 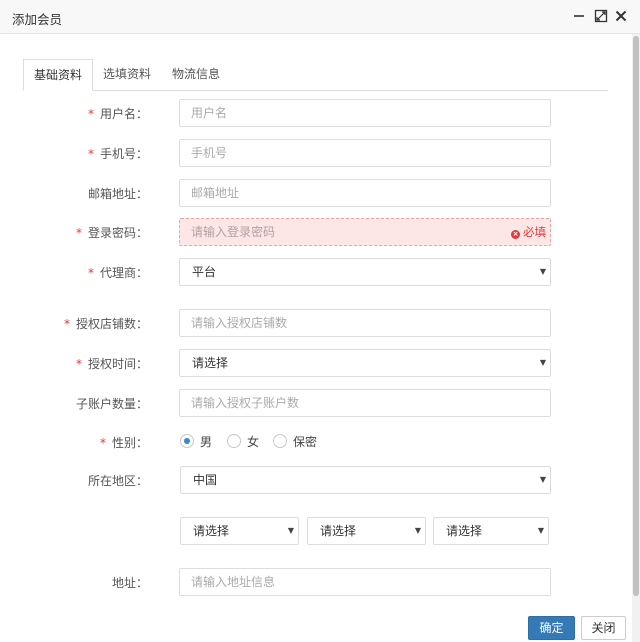 I want to click on agent-label-text: 代理商：, so click(x=123, y=273).